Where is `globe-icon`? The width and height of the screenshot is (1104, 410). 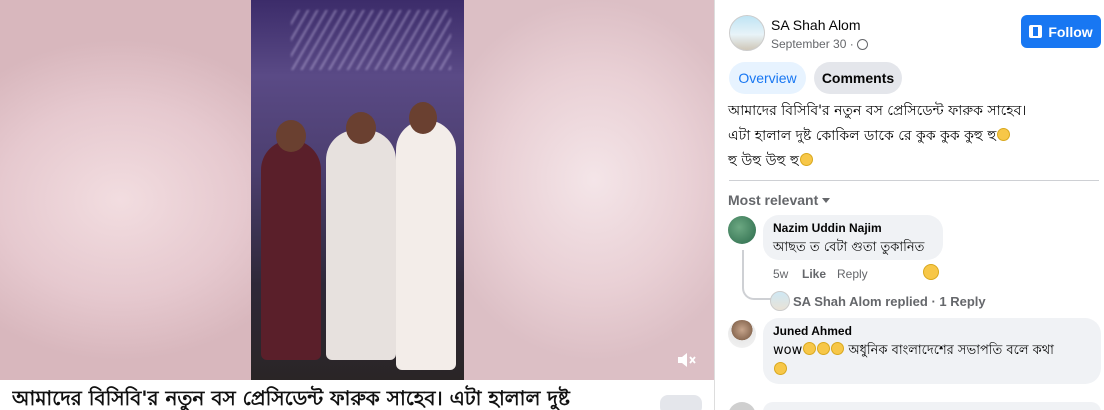
globe-icon is located at coordinates (862, 44).